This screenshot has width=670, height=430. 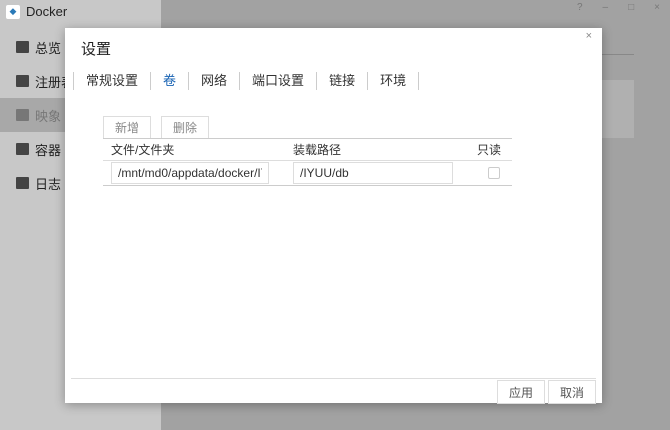 I want to click on readonly-checkbox, so click(x=494, y=173).